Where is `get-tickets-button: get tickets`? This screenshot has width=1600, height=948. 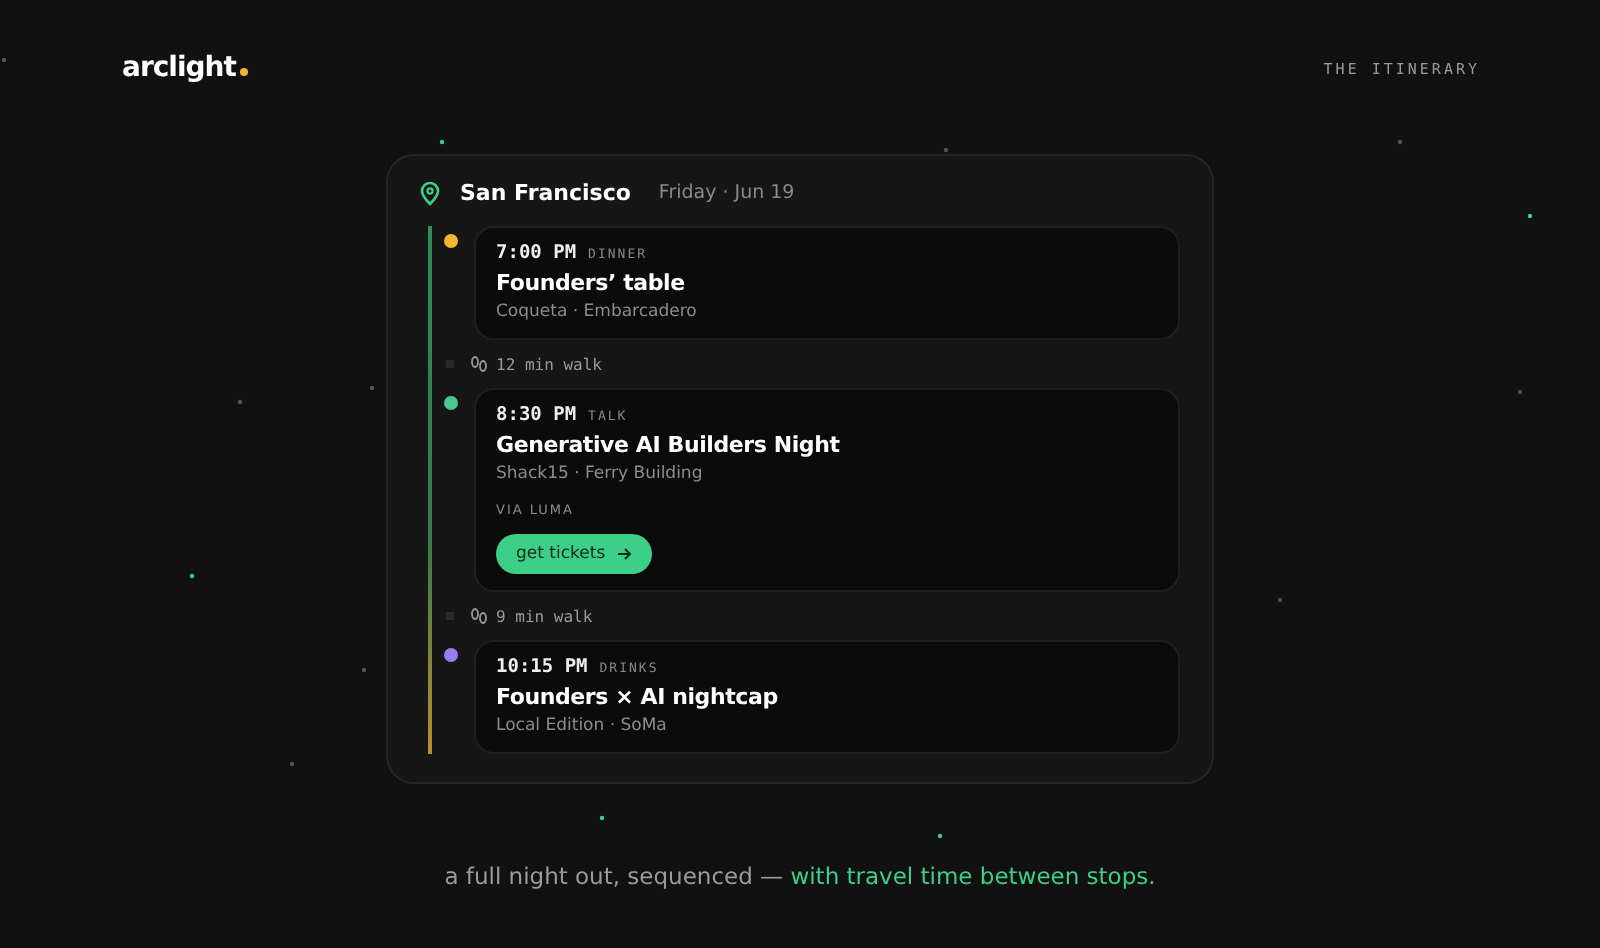 get-tickets-button: get tickets is located at coordinates (574, 554).